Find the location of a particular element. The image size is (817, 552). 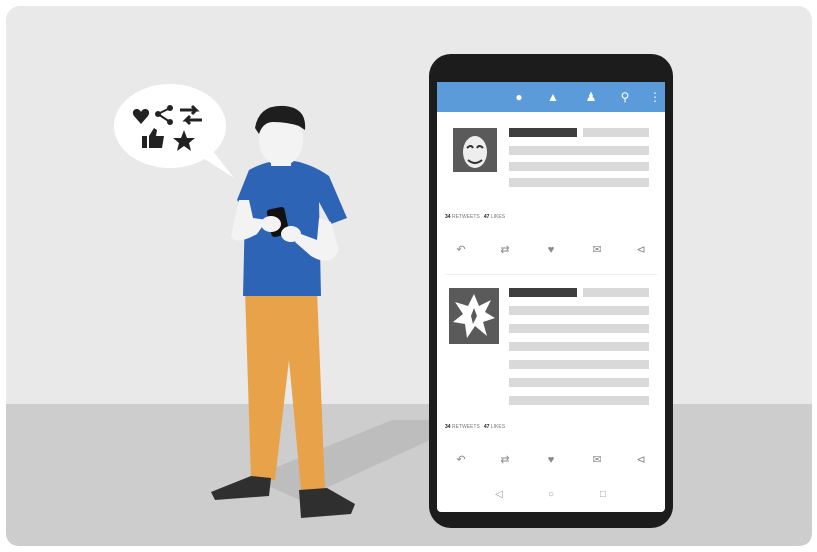

anonymous-mask-icon is located at coordinates (475, 150).